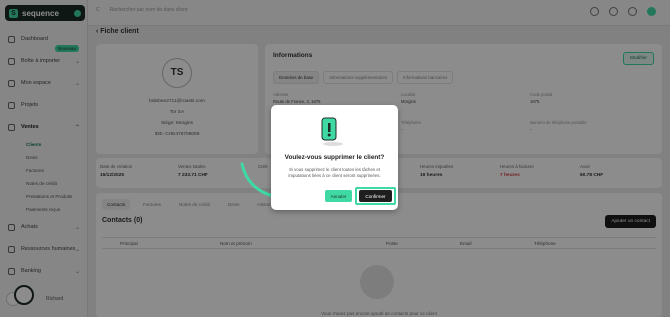 Image resolution: width=670 pixels, height=317 pixels. I want to click on modal-title: Voulez-vous supprimer le client?, so click(334, 157).